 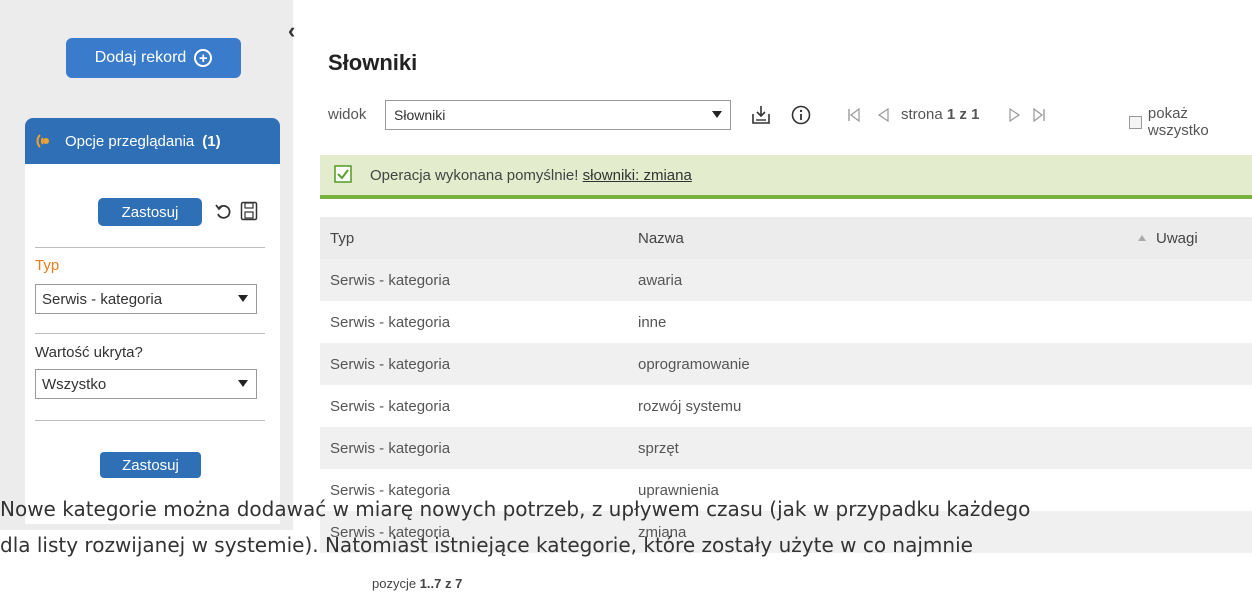 What do you see at coordinates (786, 364) in the screenshot?
I see `table-row: Serwis - kategoria oprogramowanie` at bounding box center [786, 364].